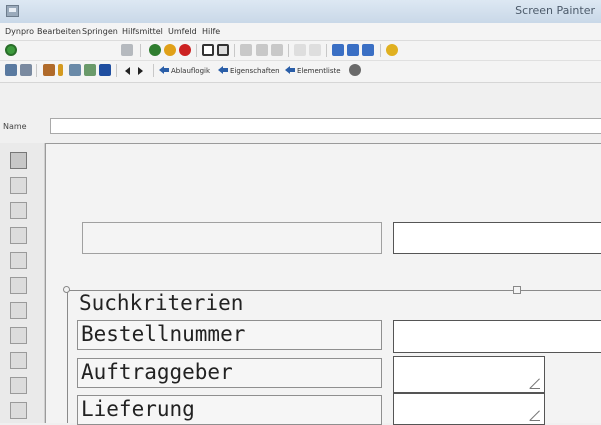 This screenshot has width=601, height=425. I want to click on find-icon, so click(223, 50).